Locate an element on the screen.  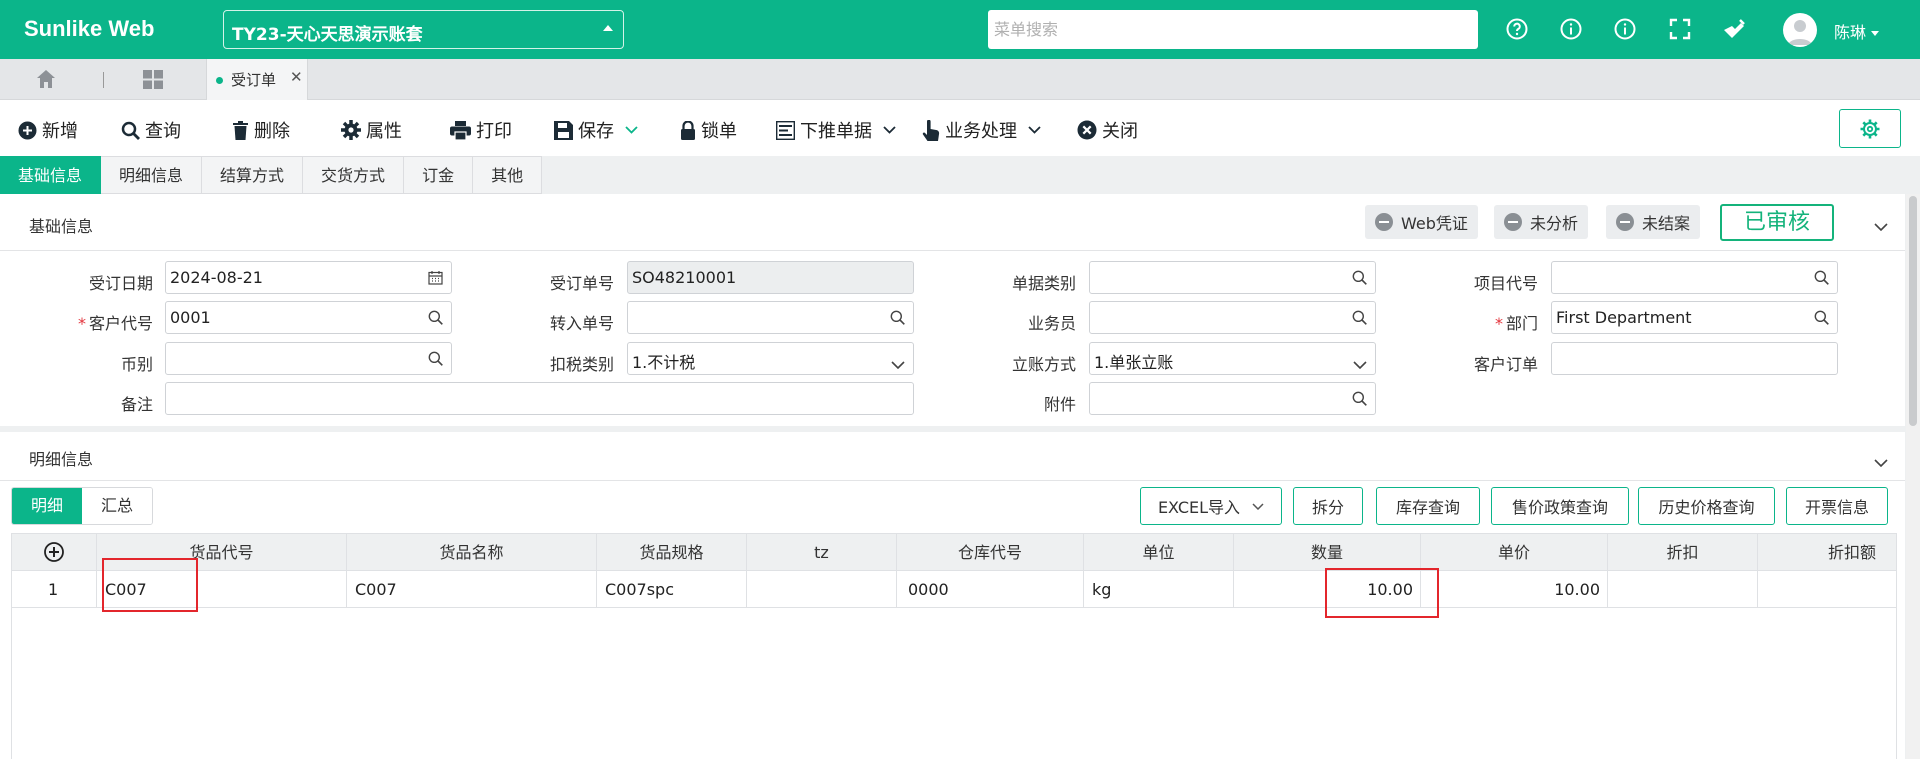
gear-icon is located at coordinates (1870, 128).